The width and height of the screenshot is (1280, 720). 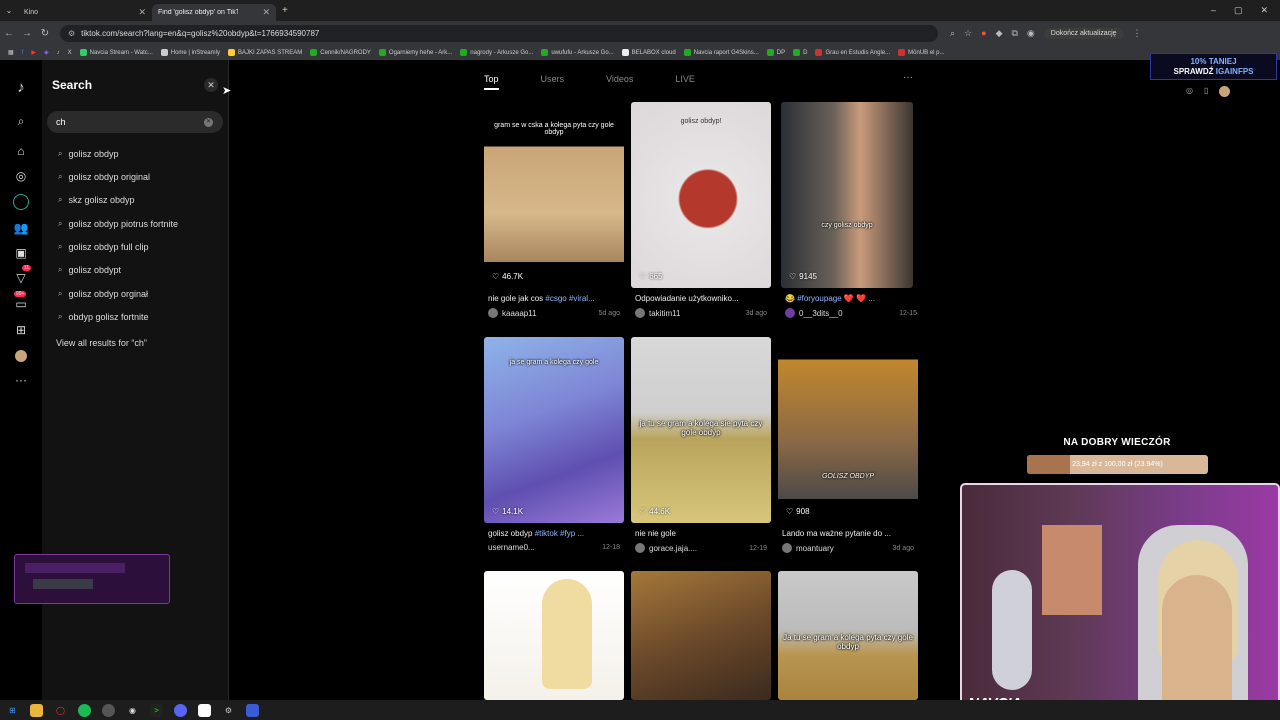 I want to click on username: 0__3dits__0, so click(x=821, y=313).